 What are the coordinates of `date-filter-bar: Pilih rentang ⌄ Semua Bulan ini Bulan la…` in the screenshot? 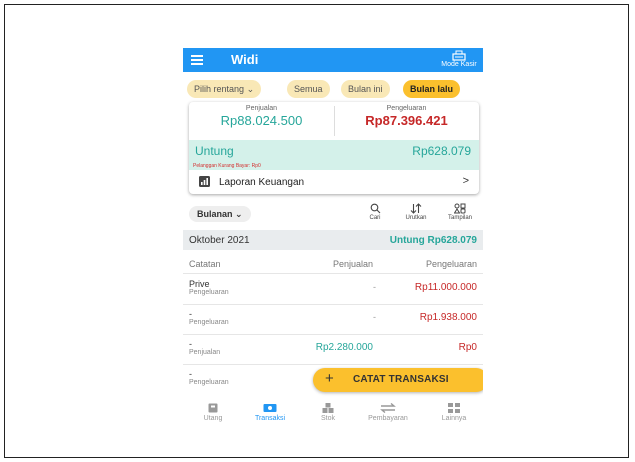 It's located at (333, 89).